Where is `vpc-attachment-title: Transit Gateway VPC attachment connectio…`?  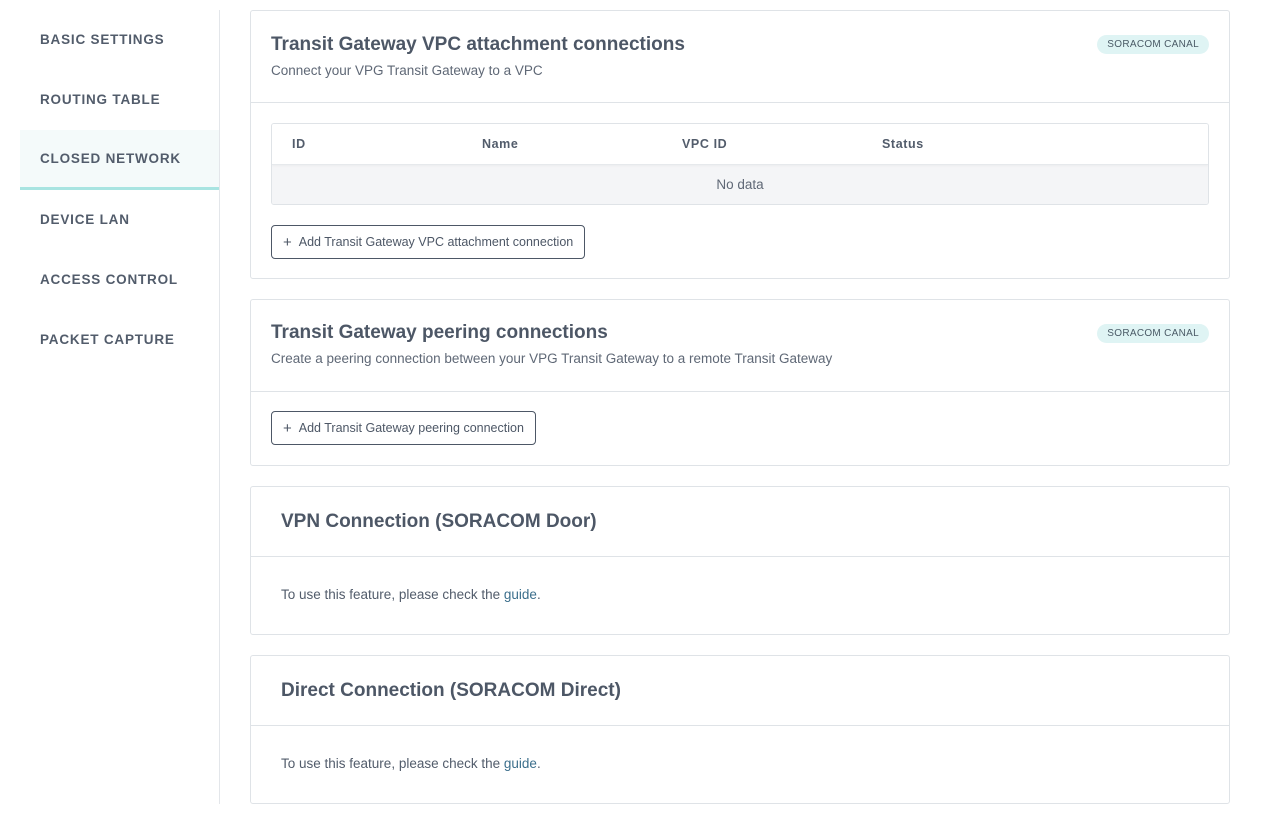 vpc-attachment-title: Transit Gateway VPC attachment connectio… is located at coordinates (478, 44).